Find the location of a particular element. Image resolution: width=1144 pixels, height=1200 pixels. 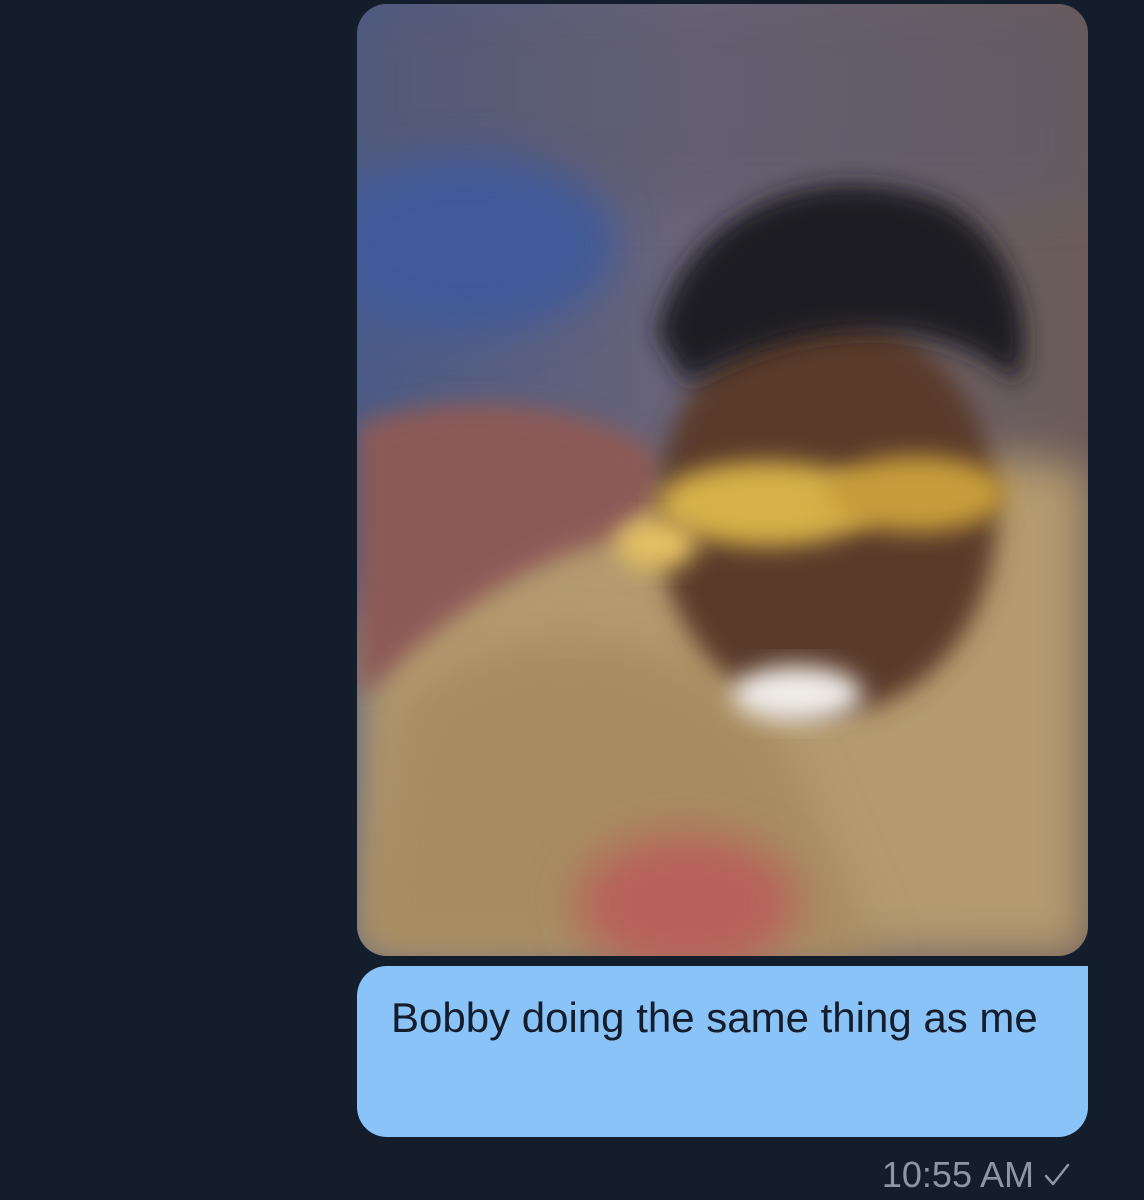

timestamp: 10:55 AM is located at coordinates (957, 1174).